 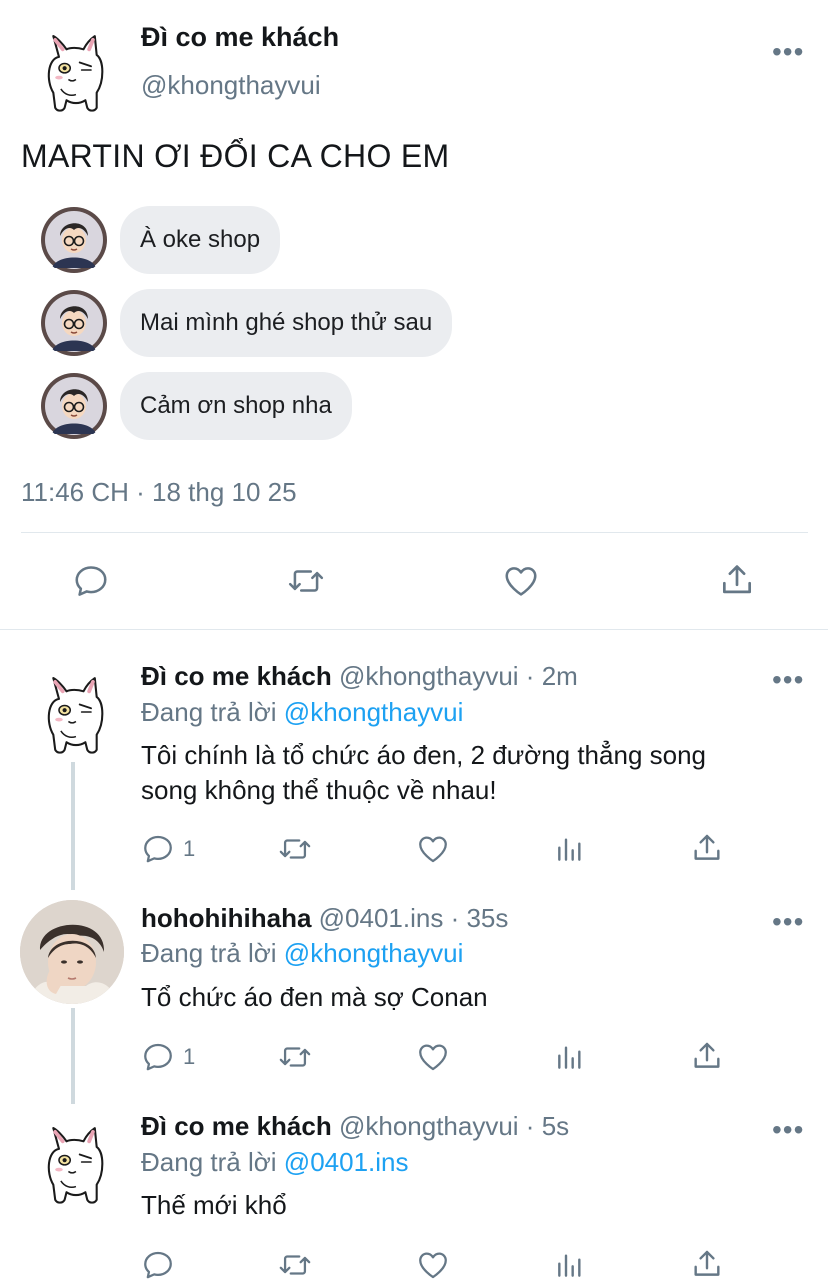 What do you see at coordinates (286, 323) in the screenshot?
I see `chat-bubble: Mai mình ghé shop thử sau` at bounding box center [286, 323].